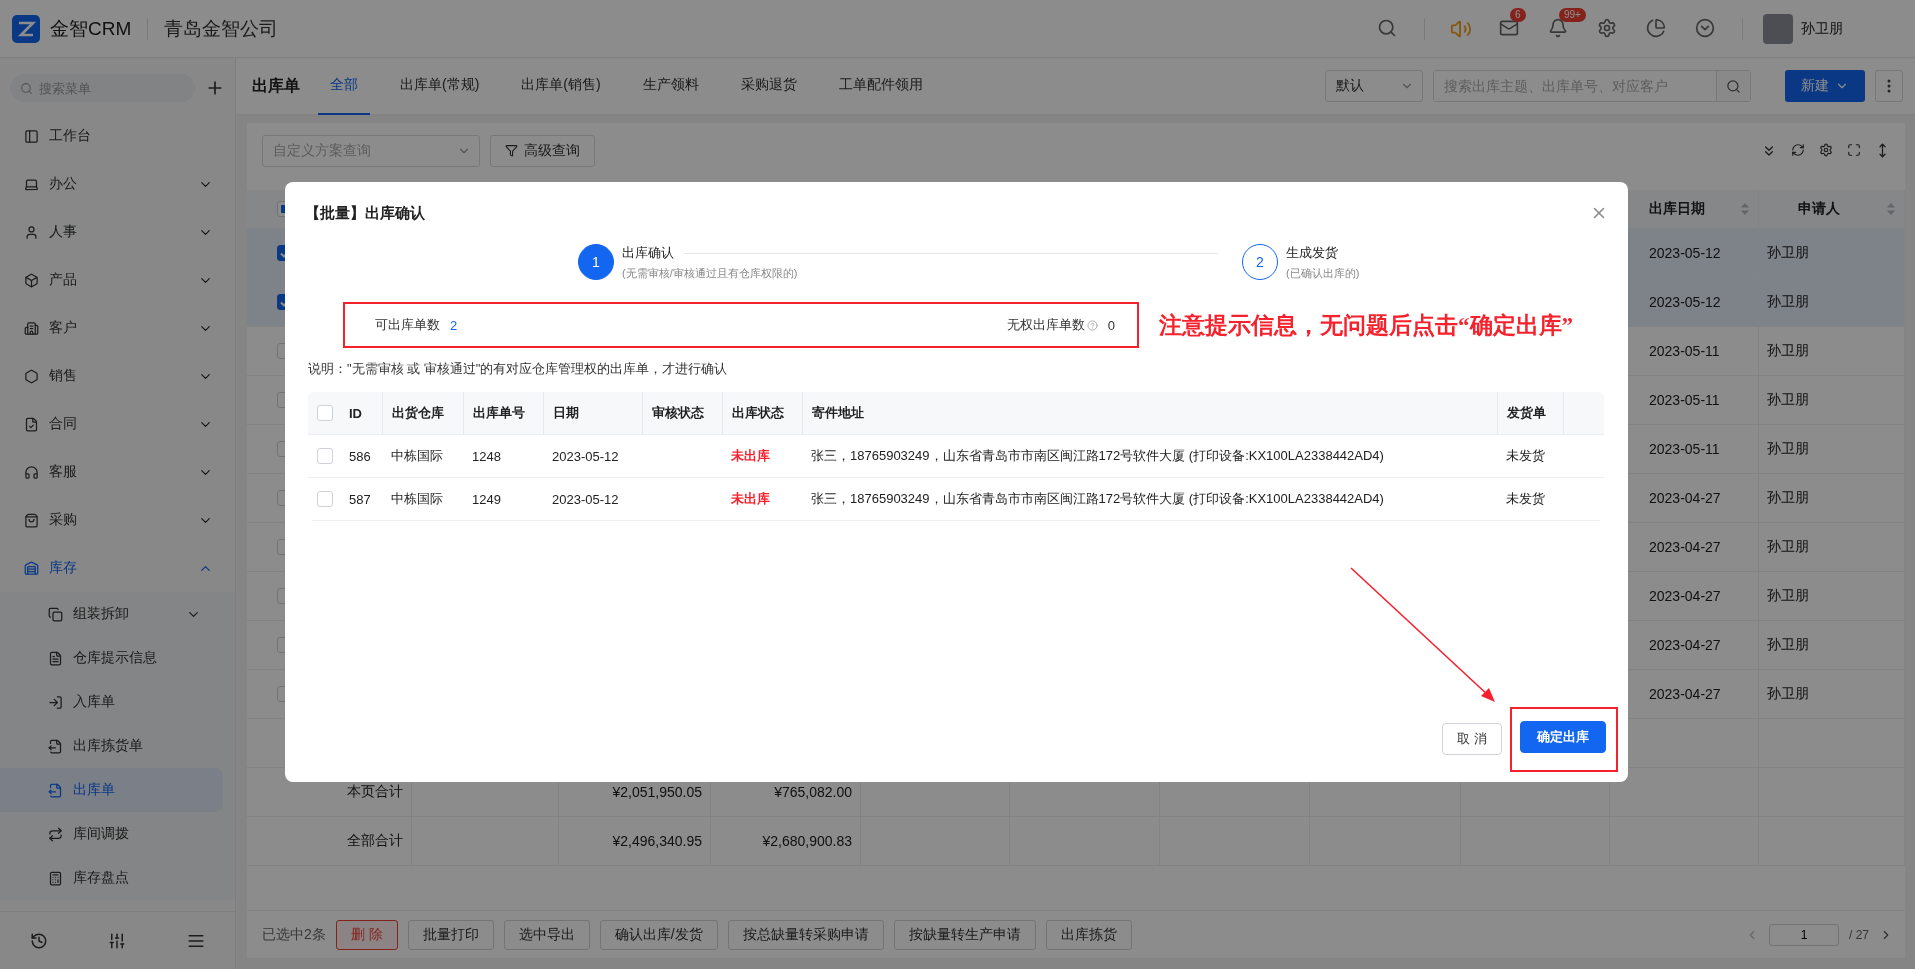 Image resolution: width=1915 pixels, height=969 pixels. Describe the element at coordinates (1572, 14) in the screenshot. I see `count-badge: 99+` at that location.